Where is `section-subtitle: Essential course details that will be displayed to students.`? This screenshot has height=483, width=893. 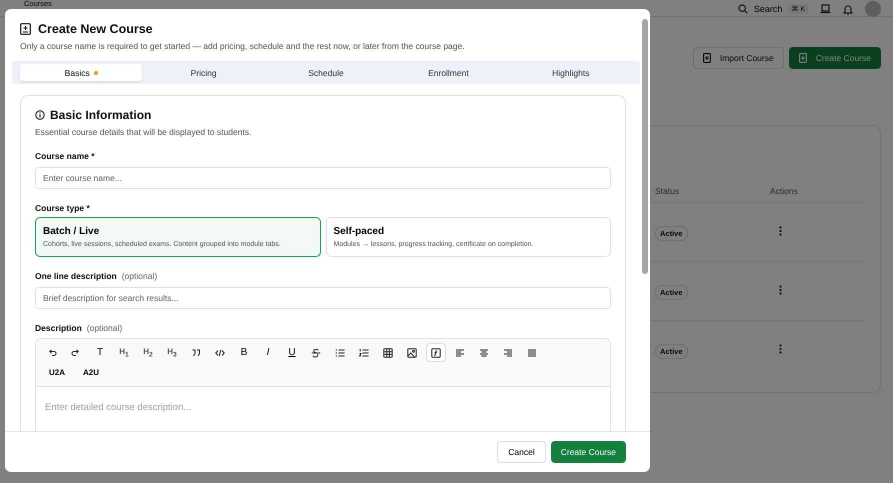
section-subtitle: Essential course details that will be displayed to students. is located at coordinates (143, 132).